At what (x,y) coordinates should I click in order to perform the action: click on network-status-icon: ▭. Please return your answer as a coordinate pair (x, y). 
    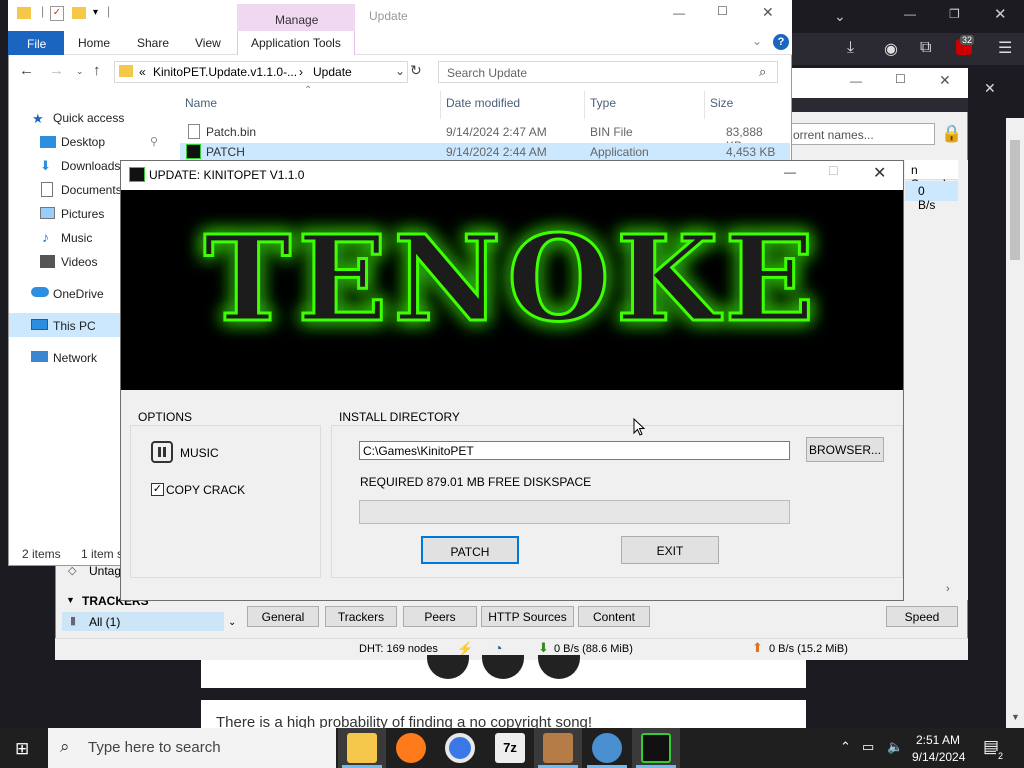
    Looking at the image, I should click on (868, 747).